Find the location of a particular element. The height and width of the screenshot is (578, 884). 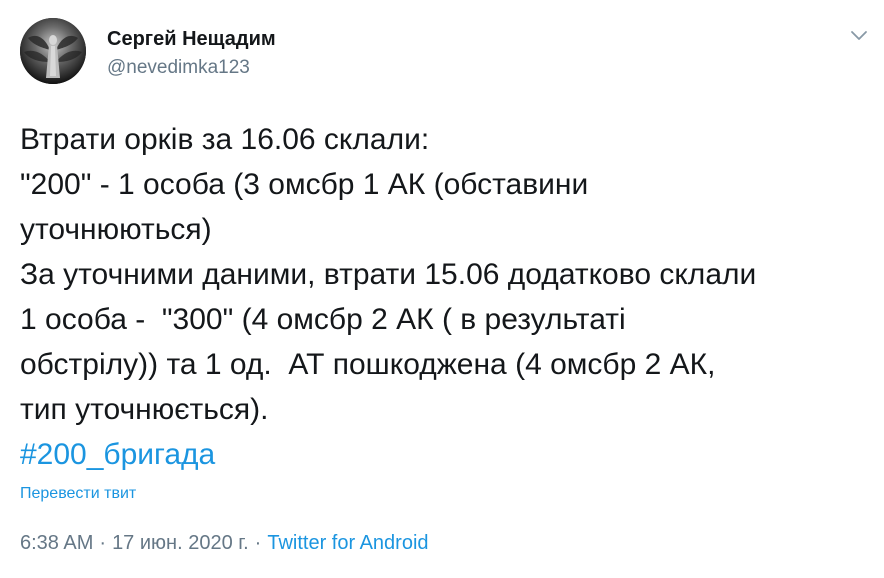

chevron-down-icon is located at coordinates (859, 35).